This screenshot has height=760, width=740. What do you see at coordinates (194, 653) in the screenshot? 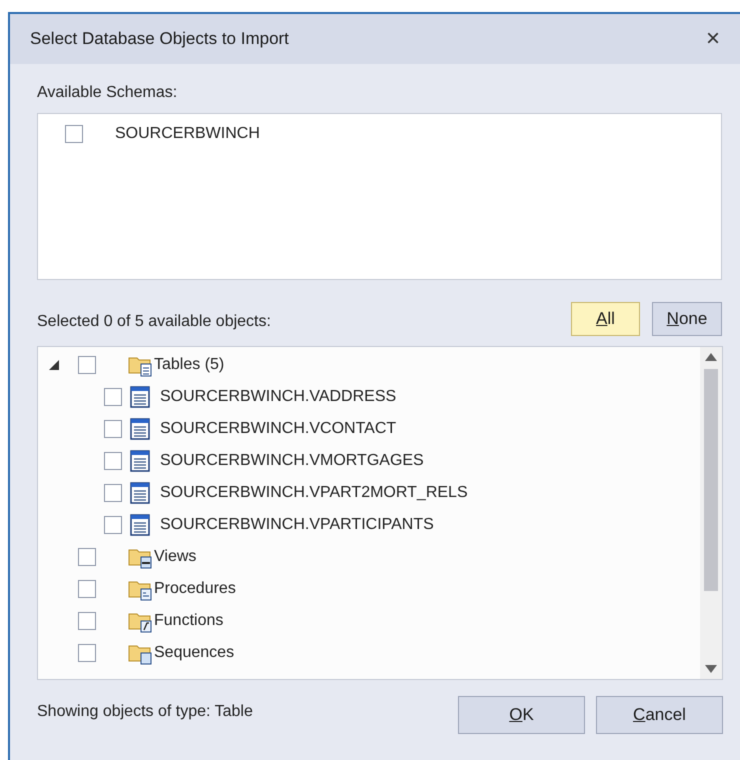
I see `tree-item: Sequences` at bounding box center [194, 653].